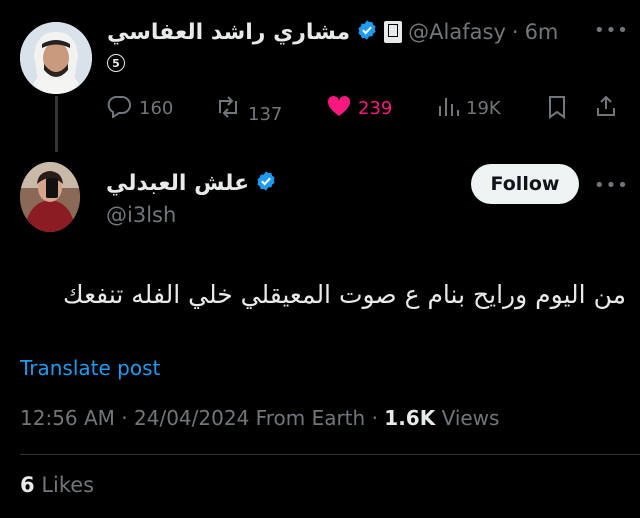 Image resolution: width=640 pixels, height=518 pixels. What do you see at coordinates (67, 418) in the screenshot?
I see `tweet-time: 12:56 AM` at bounding box center [67, 418].